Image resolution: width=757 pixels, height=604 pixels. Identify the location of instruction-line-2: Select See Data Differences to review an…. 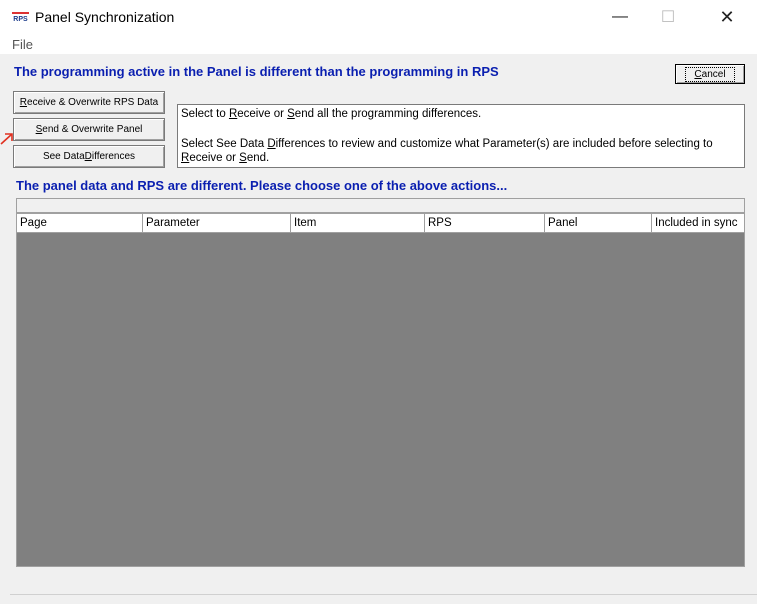
(461, 151).